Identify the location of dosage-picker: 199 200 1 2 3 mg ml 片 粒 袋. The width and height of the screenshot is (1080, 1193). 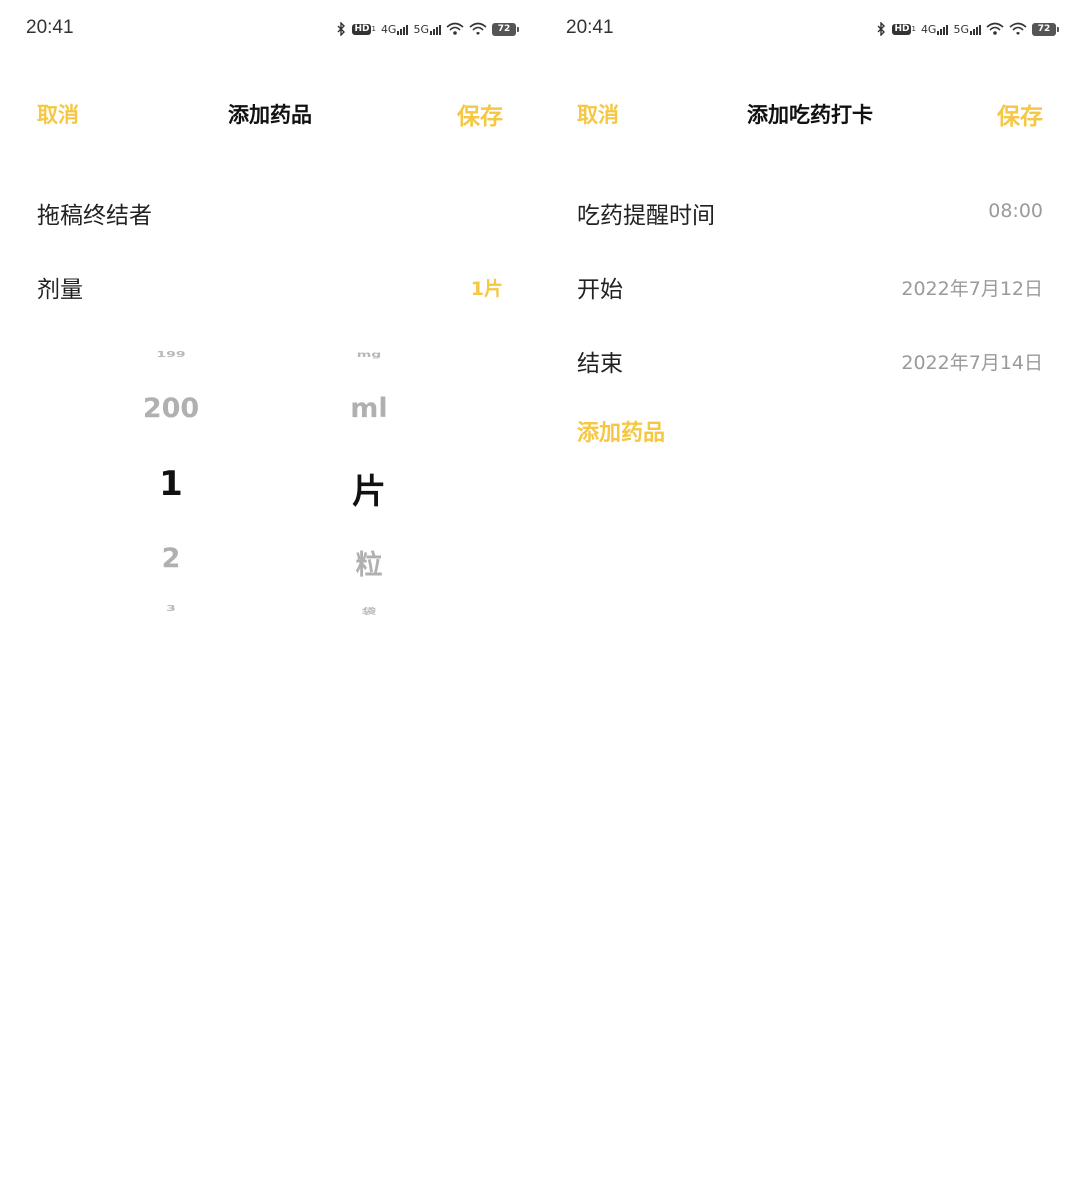
(270, 485).